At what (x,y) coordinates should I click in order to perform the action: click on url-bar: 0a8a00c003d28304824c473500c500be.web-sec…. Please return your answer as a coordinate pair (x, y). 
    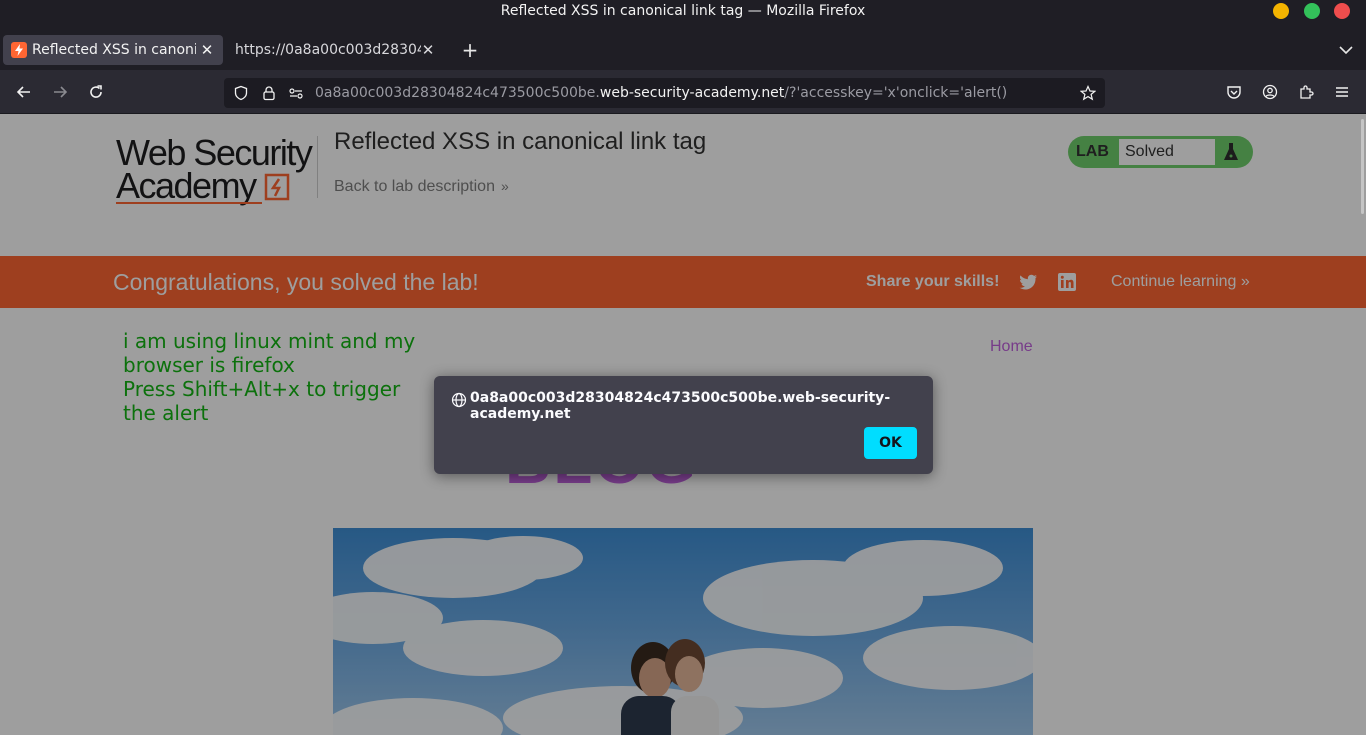
    Looking at the image, I should click on (664, 93).